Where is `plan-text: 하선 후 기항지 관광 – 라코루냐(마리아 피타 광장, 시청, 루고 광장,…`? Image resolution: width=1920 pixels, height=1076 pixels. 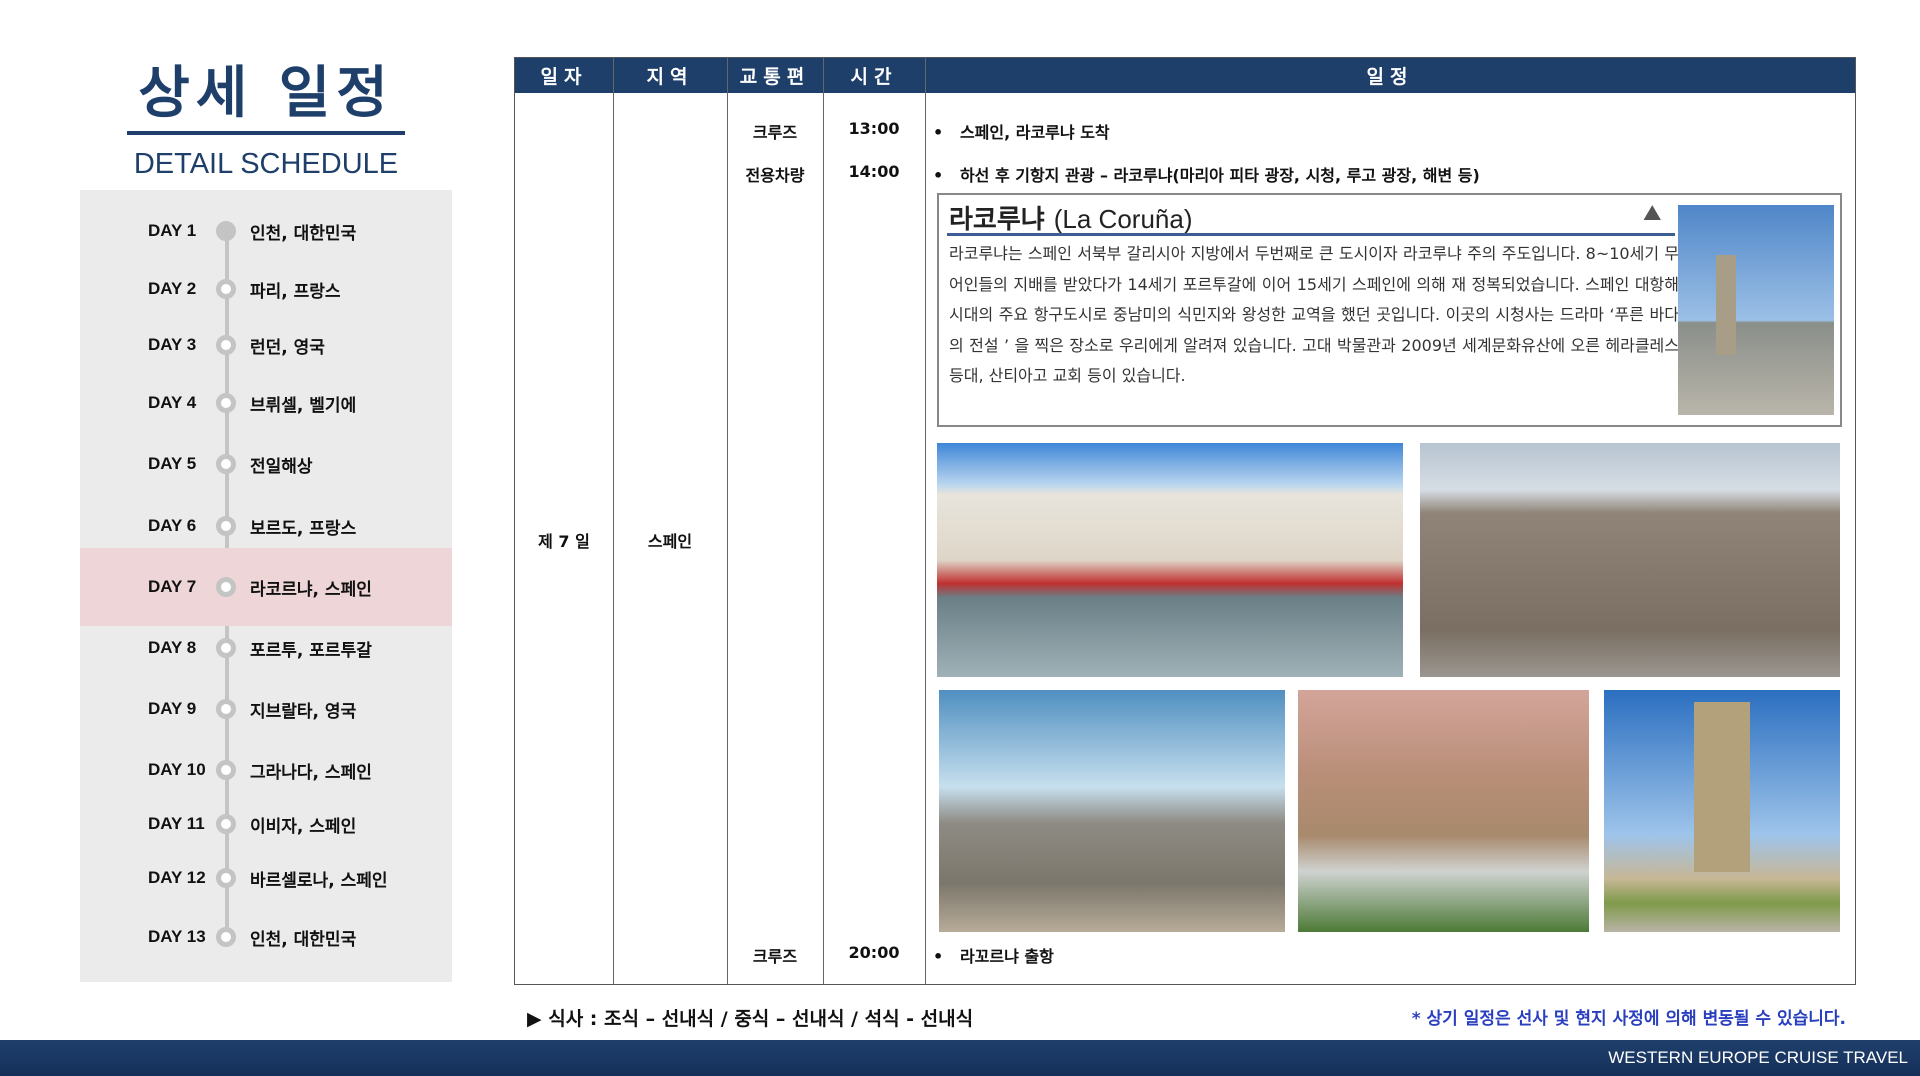 plan-text: 하선 후 기항지 관광 – 라코루냐(마리아 피타 광장, 시청, 루고 광장,… is located at coordinates (1219, 175).